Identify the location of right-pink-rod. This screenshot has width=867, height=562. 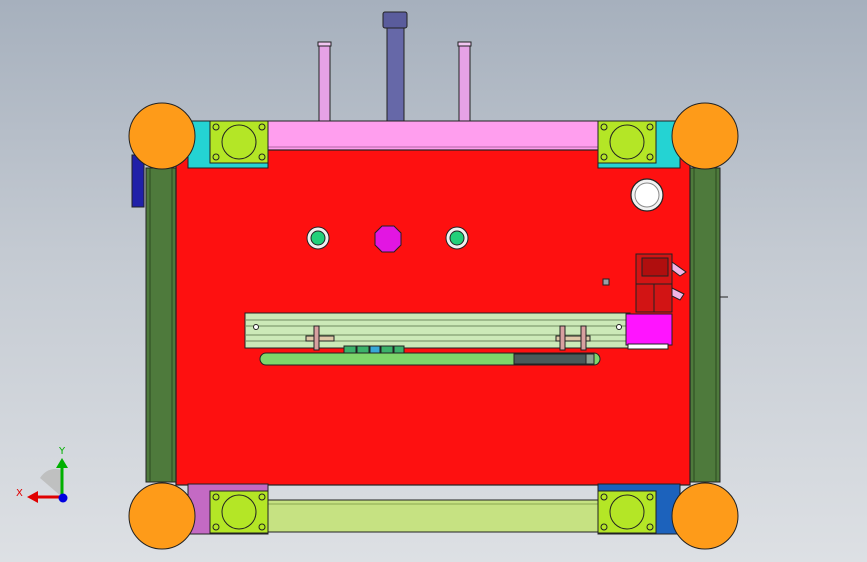
(464, 83).